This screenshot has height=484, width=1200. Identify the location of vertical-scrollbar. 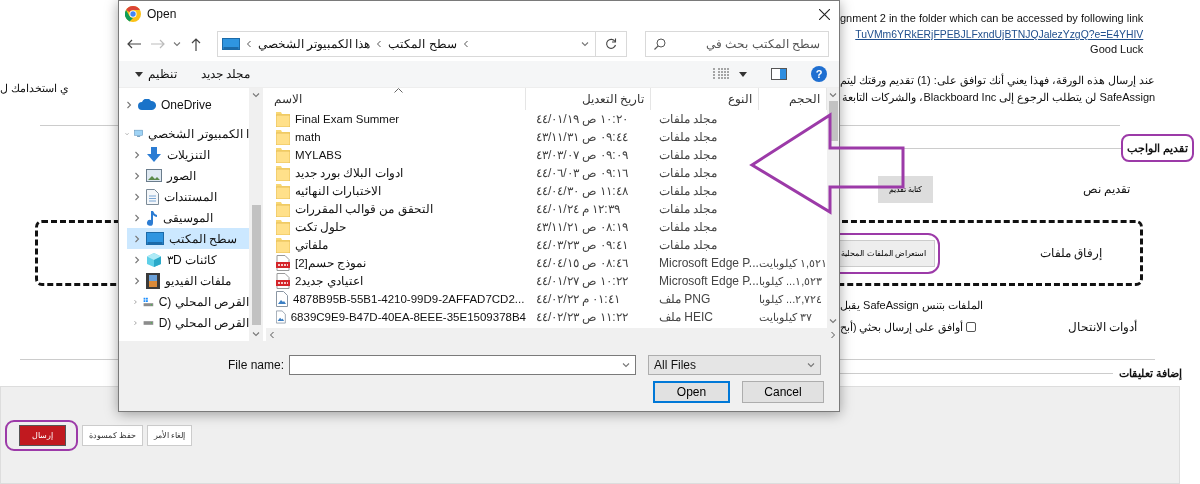
(256, 214).